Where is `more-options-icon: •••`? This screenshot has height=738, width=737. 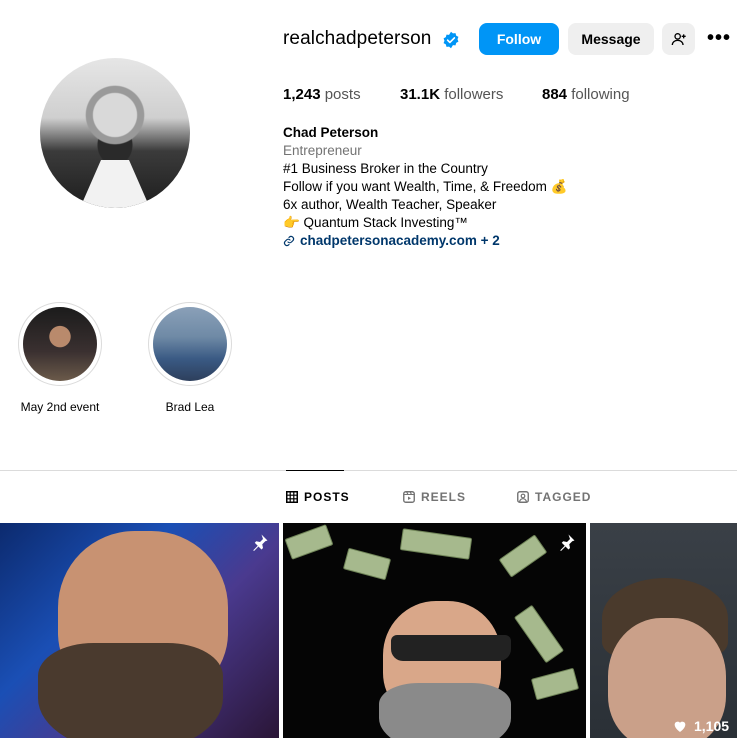 more-options-icon: ••• is located at coordinates (719, 38).